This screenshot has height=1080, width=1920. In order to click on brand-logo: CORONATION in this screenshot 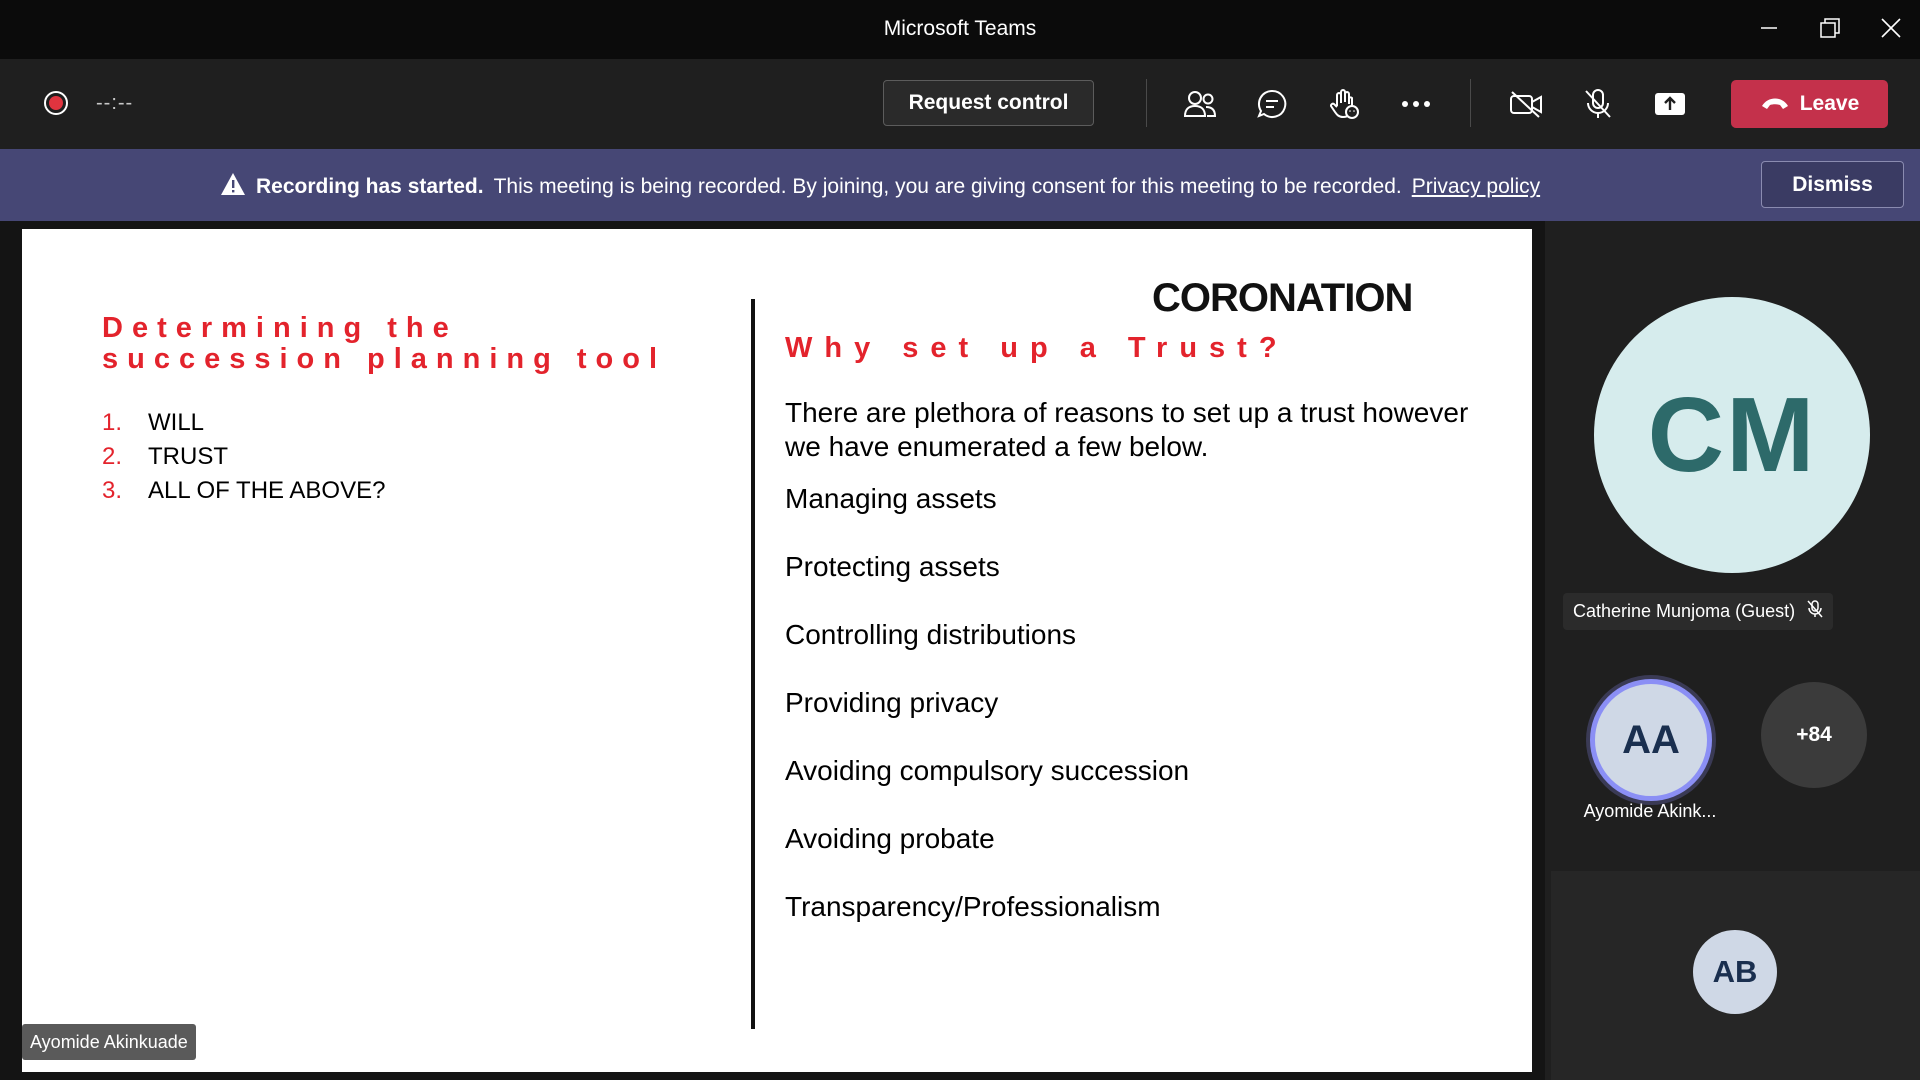, I will do `click(1282, 298)`.